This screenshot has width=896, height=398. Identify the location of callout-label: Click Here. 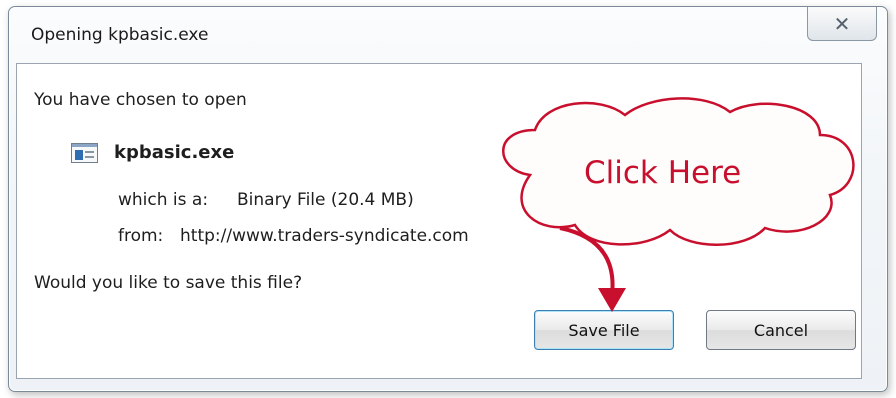
(663, 173).